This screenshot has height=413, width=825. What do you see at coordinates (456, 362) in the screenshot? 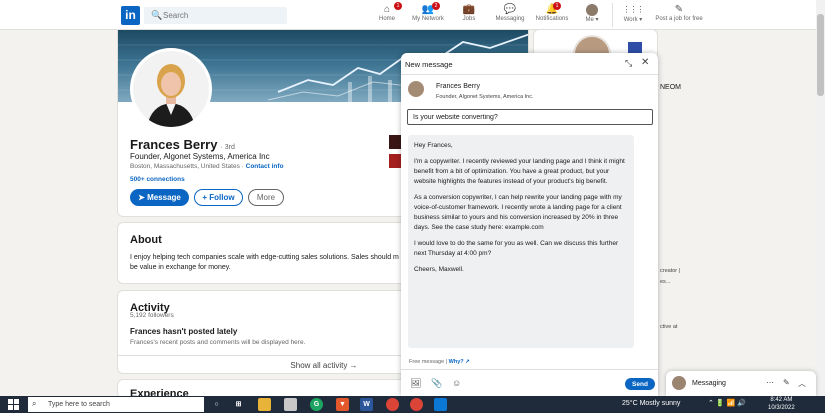
I see `why-link: Why?` at bounding box center [456, 362].